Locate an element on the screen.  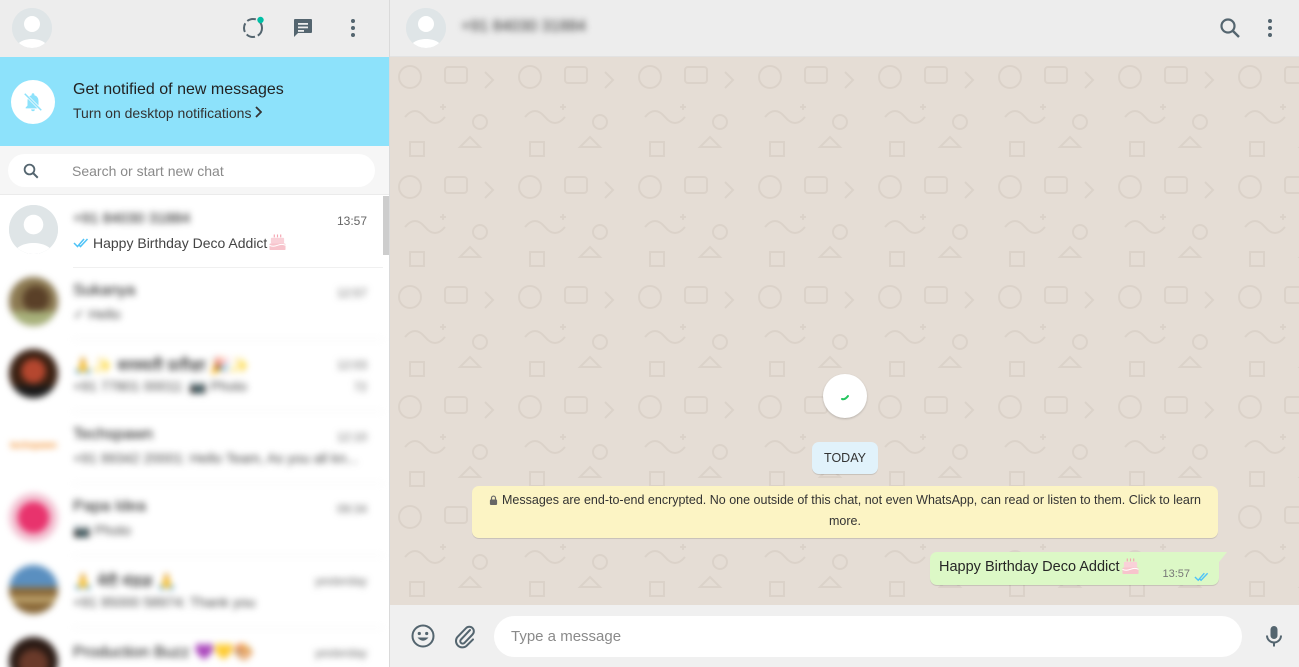
new-chat-icon is located at coordinates (303, 28).